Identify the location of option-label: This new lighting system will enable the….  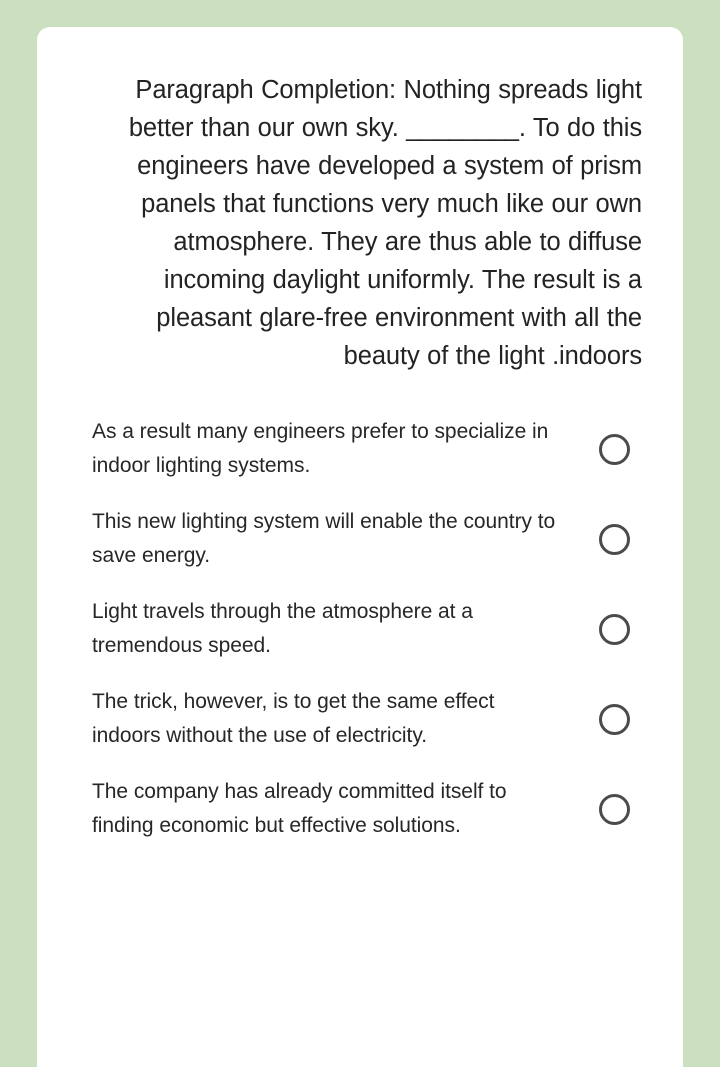
(324, 538).